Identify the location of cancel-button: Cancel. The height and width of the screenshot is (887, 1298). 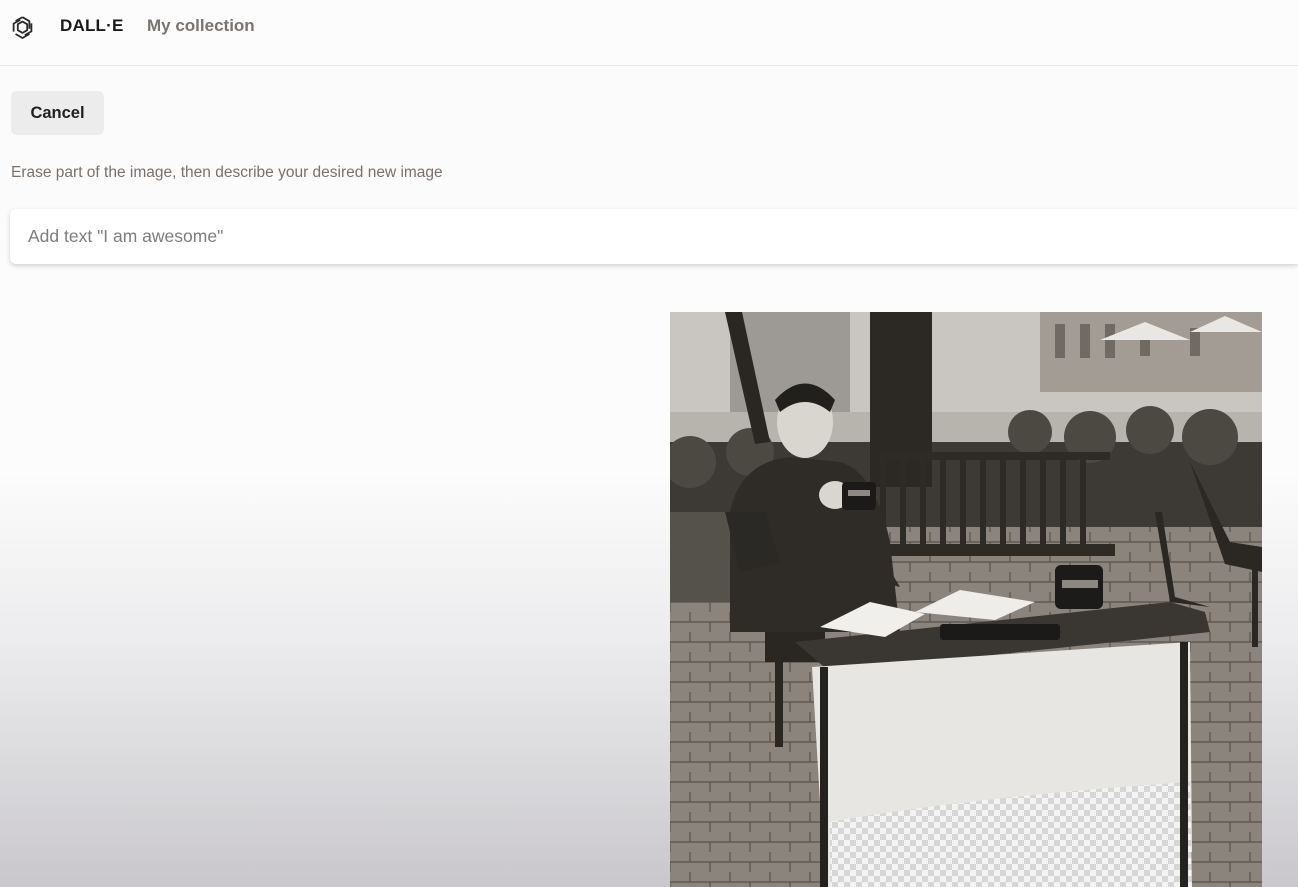
(57, 113).